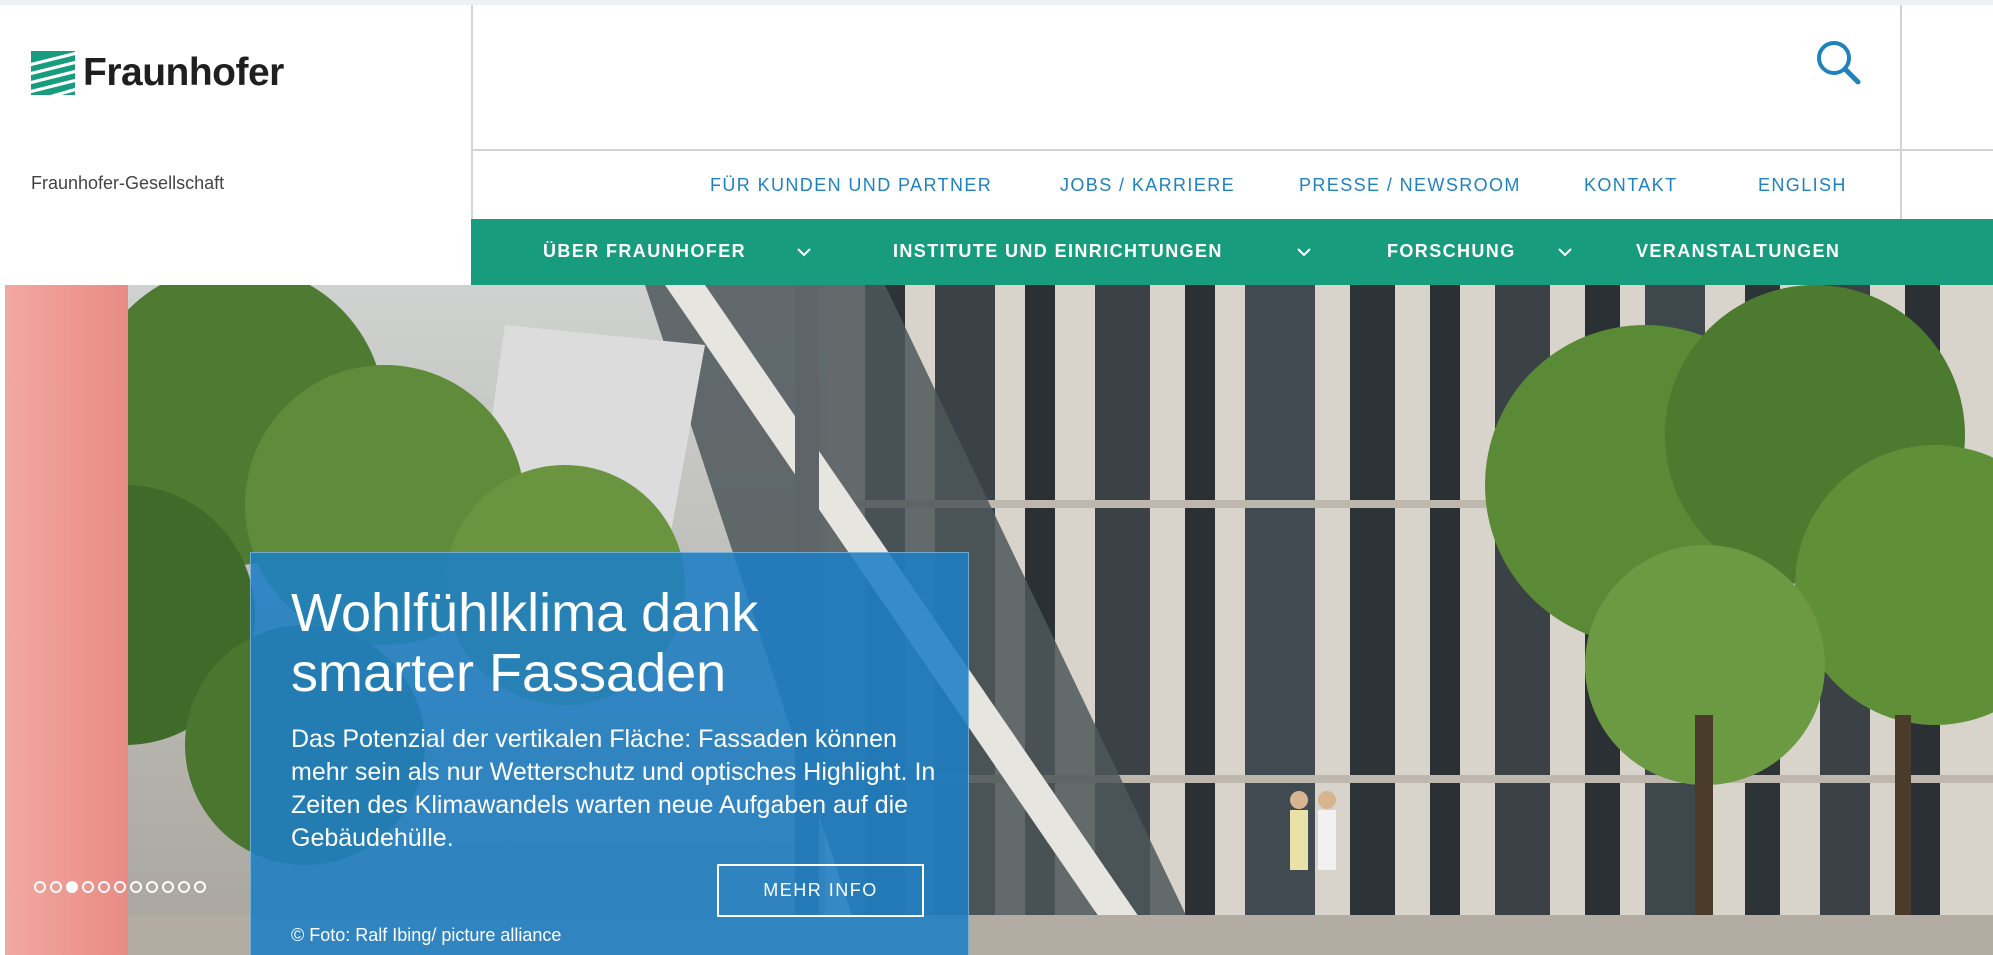 This screenshot has height=955, width=1993. I want to click on main-nav-veranstaltungen: VERANSTALTUNGEN, so click(1738, 251).